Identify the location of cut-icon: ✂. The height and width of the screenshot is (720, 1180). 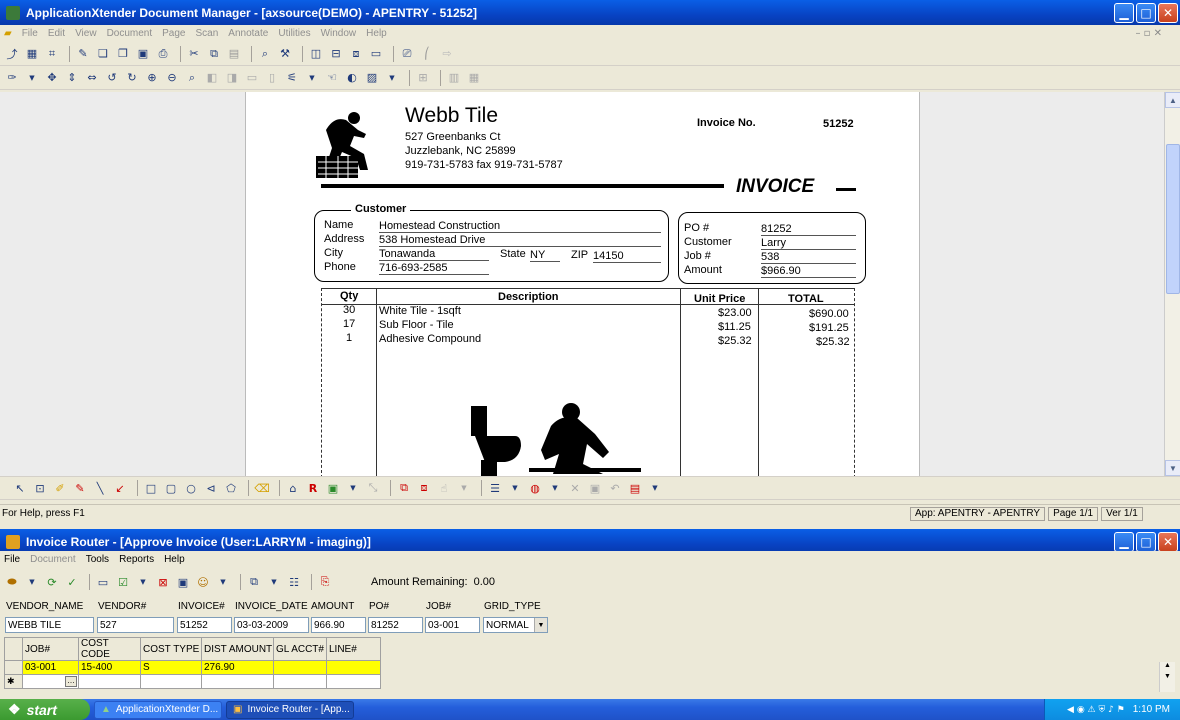
(194, 54).